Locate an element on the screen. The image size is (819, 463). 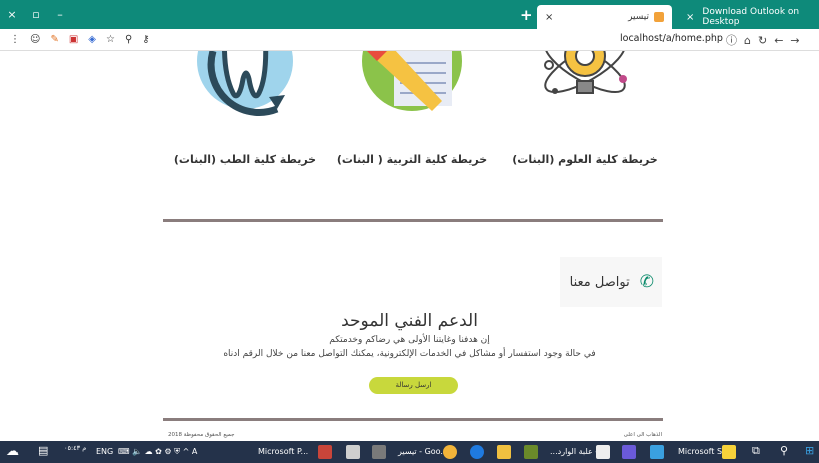
powerpoint-icon is located at coordinates (325, 452).